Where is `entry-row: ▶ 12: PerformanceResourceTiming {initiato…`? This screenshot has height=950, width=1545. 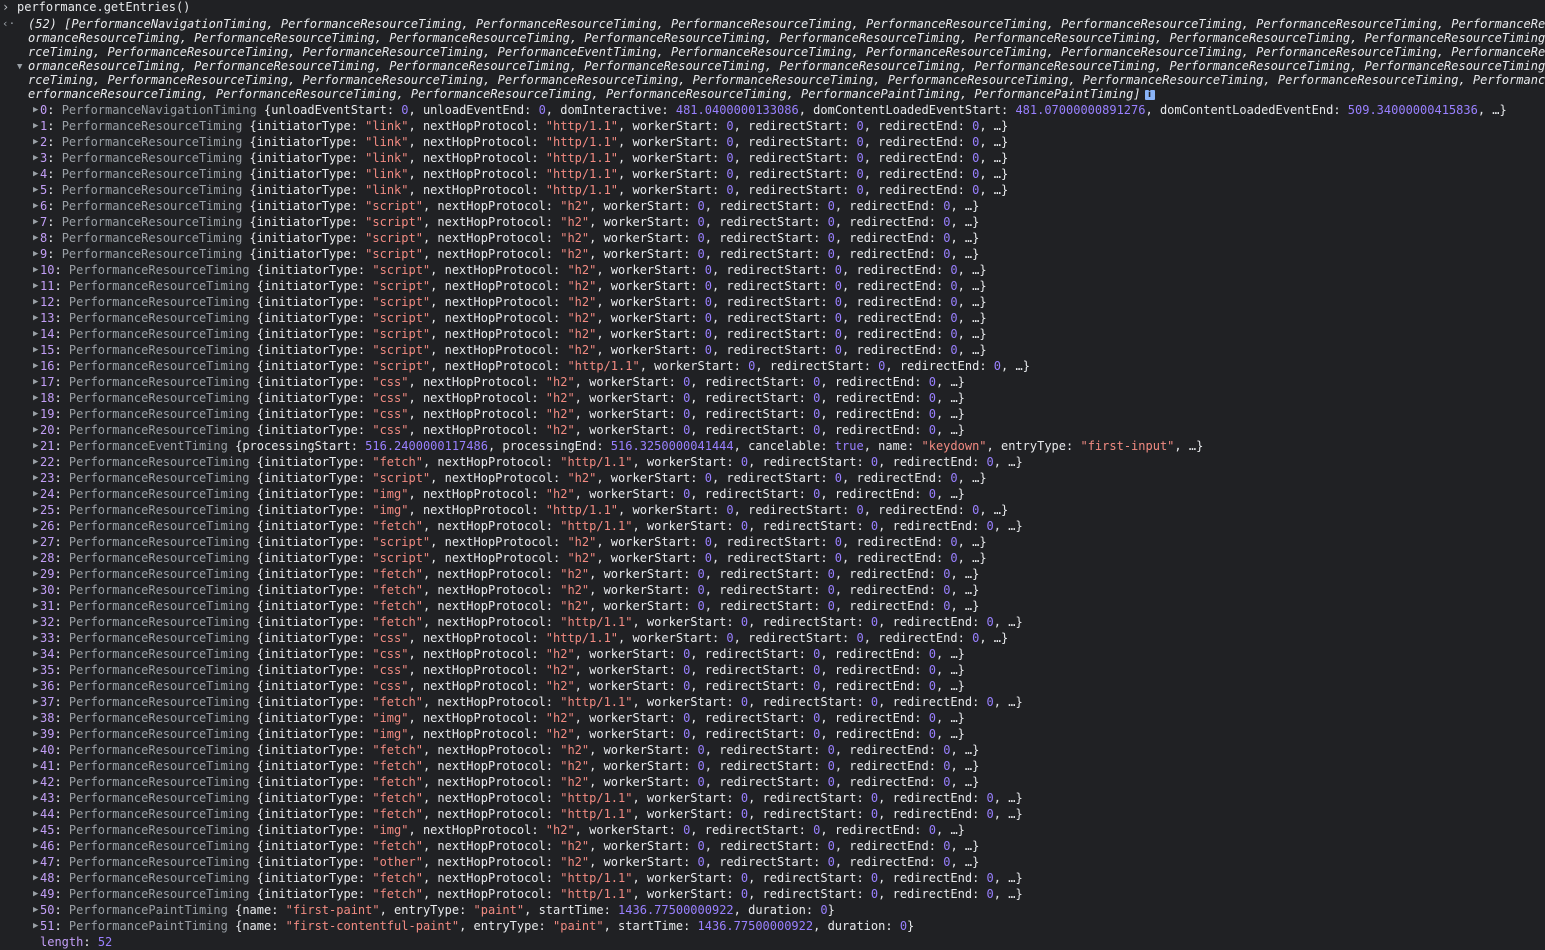
entry-row: ▶ 12: PerformanceResourceTiming {initiato… is located at coordinates (772, 302).